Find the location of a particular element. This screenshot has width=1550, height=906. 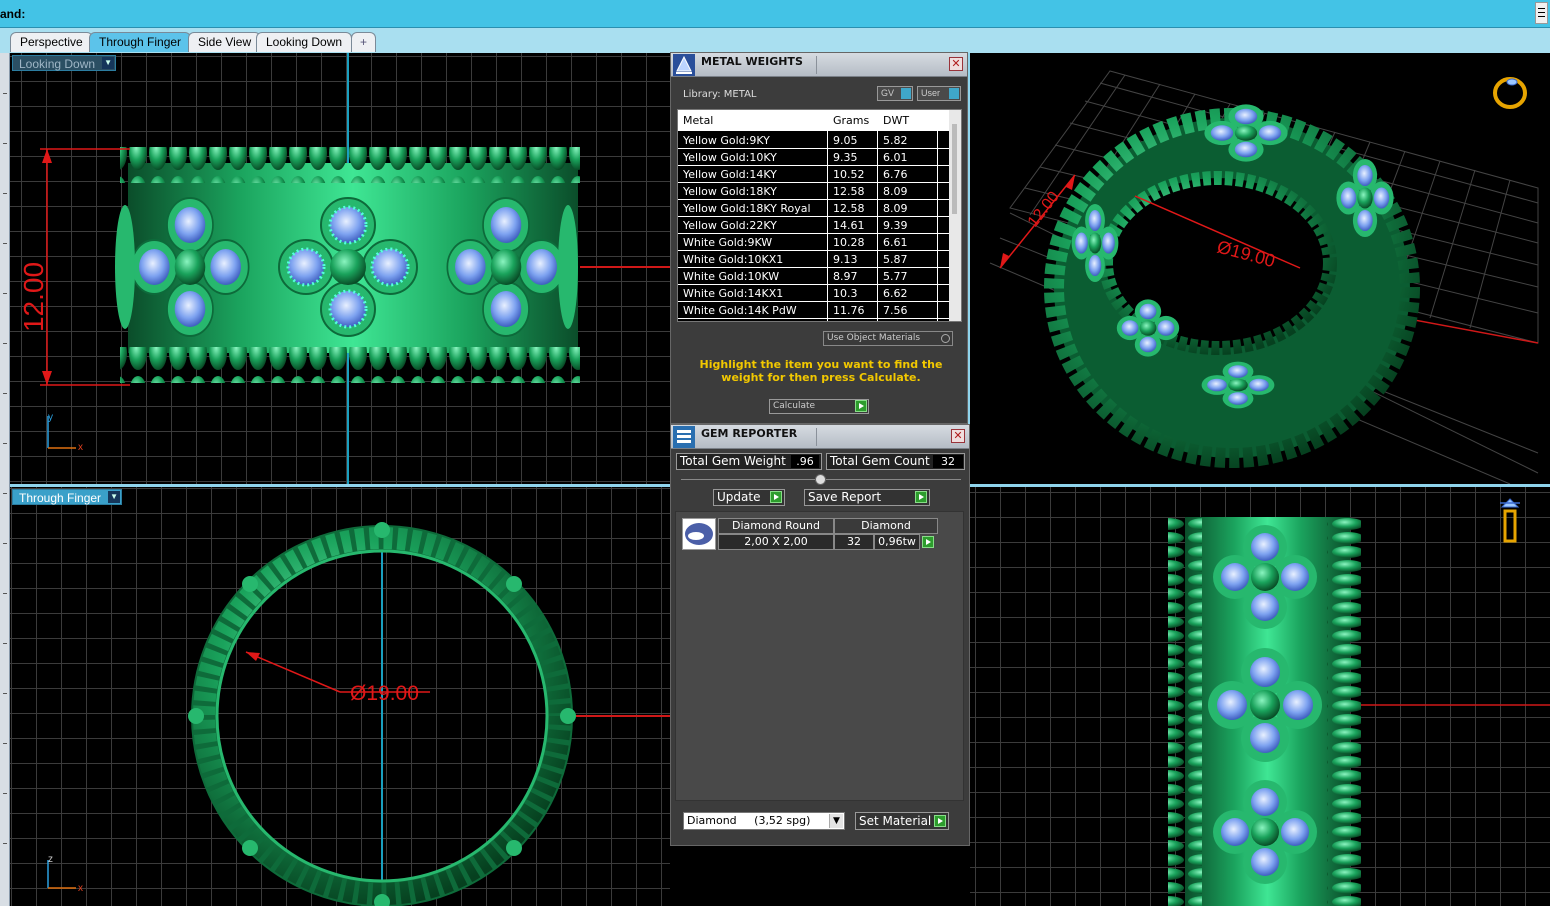

material-select-value: Diamond (3,52 spg) is located at coordinates (749, 820).